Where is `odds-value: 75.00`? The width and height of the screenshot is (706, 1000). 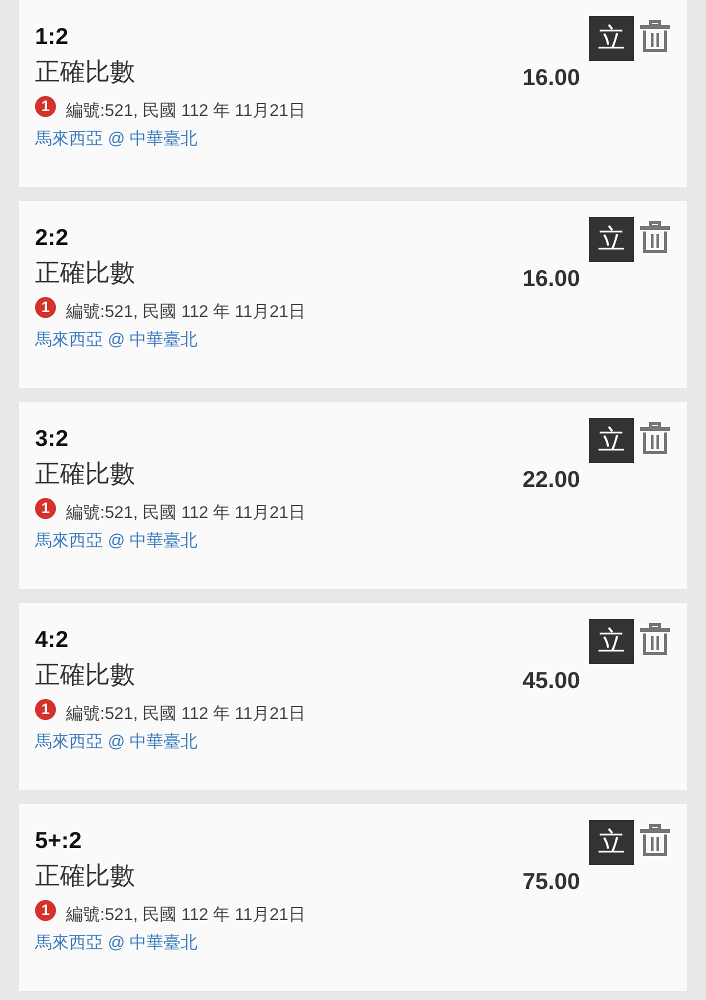
odds-value: 75.00 is located at coordinates (551, 881).